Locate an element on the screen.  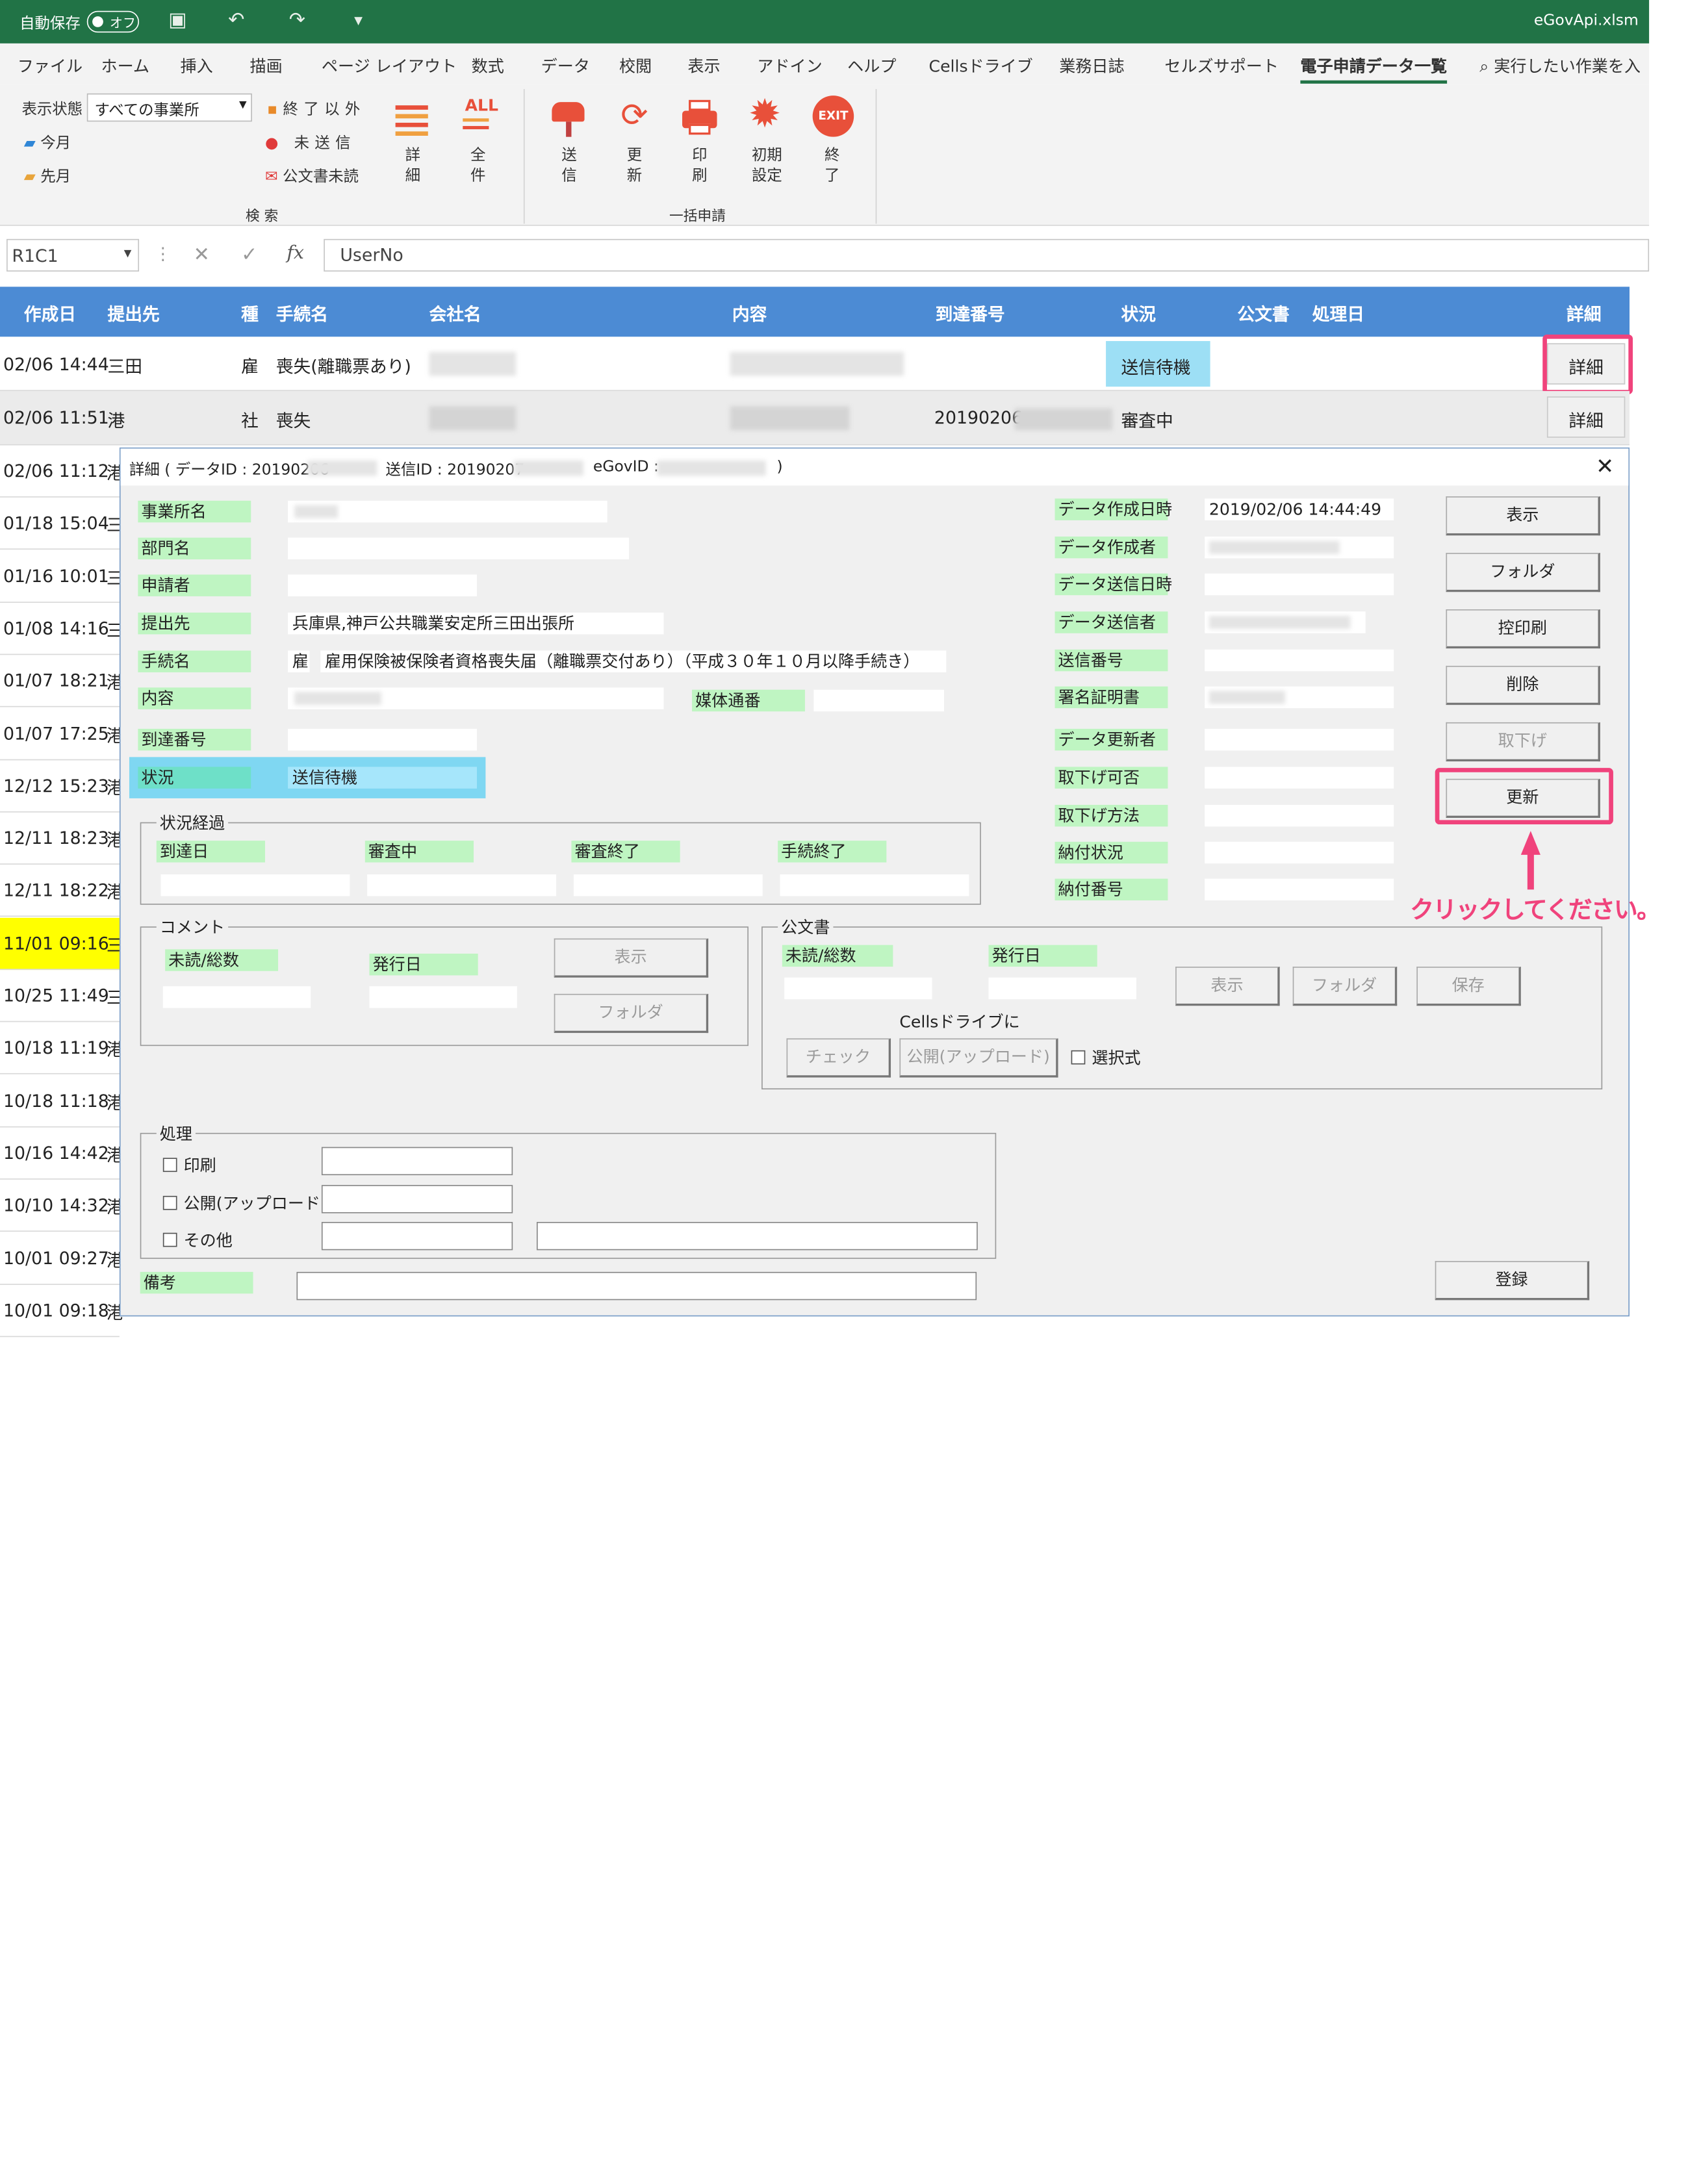
print-input is located at coordinates (417, 1162).